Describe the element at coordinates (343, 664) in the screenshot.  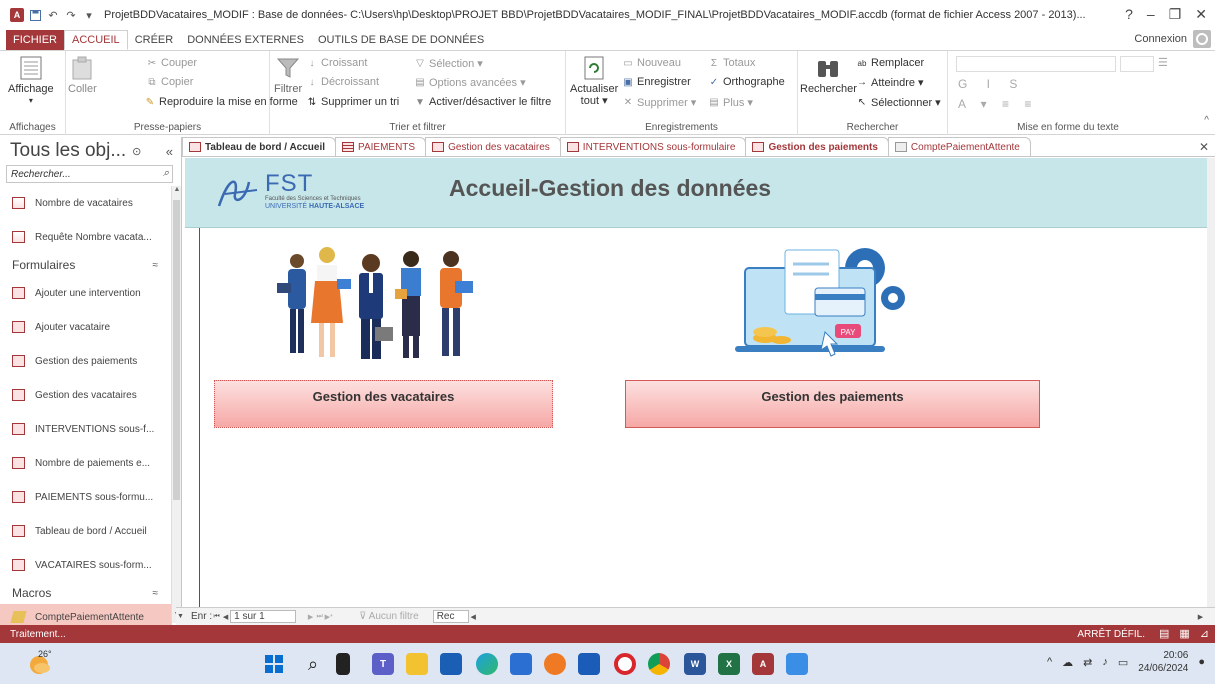
I see `task-view-icon` at that location.